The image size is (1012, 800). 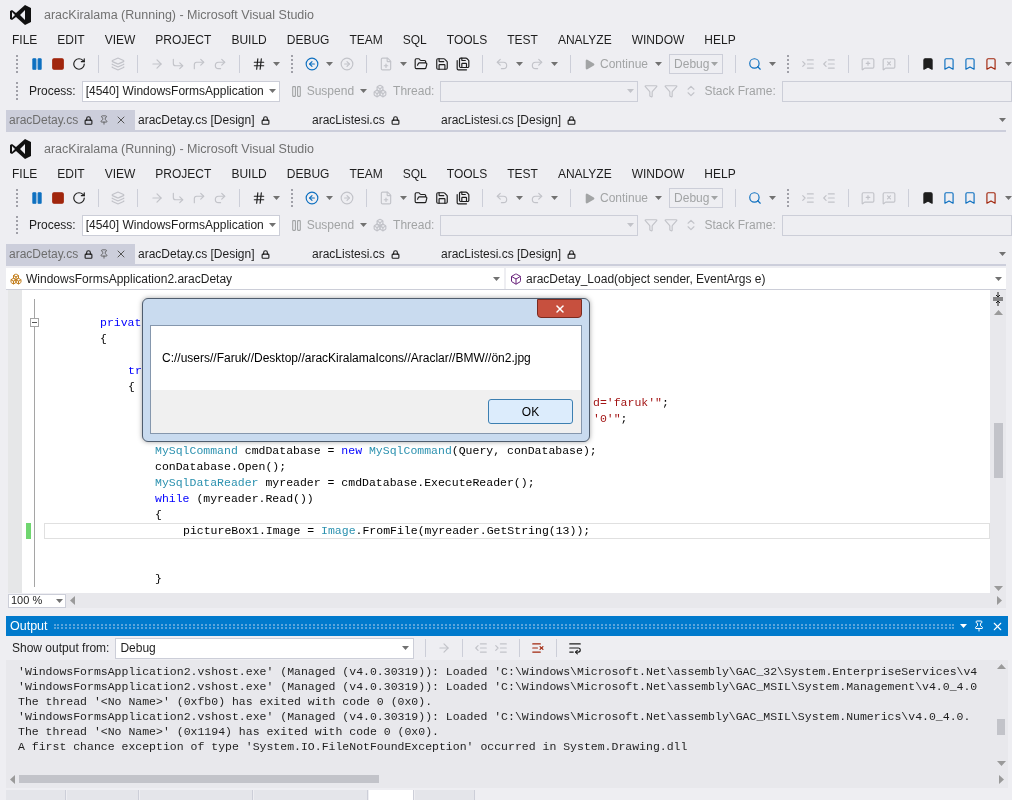 What do you see at coordinates (199, 779) in the screenshot?
I see `scrollbar-thumb` at bounding box center [199, 779].